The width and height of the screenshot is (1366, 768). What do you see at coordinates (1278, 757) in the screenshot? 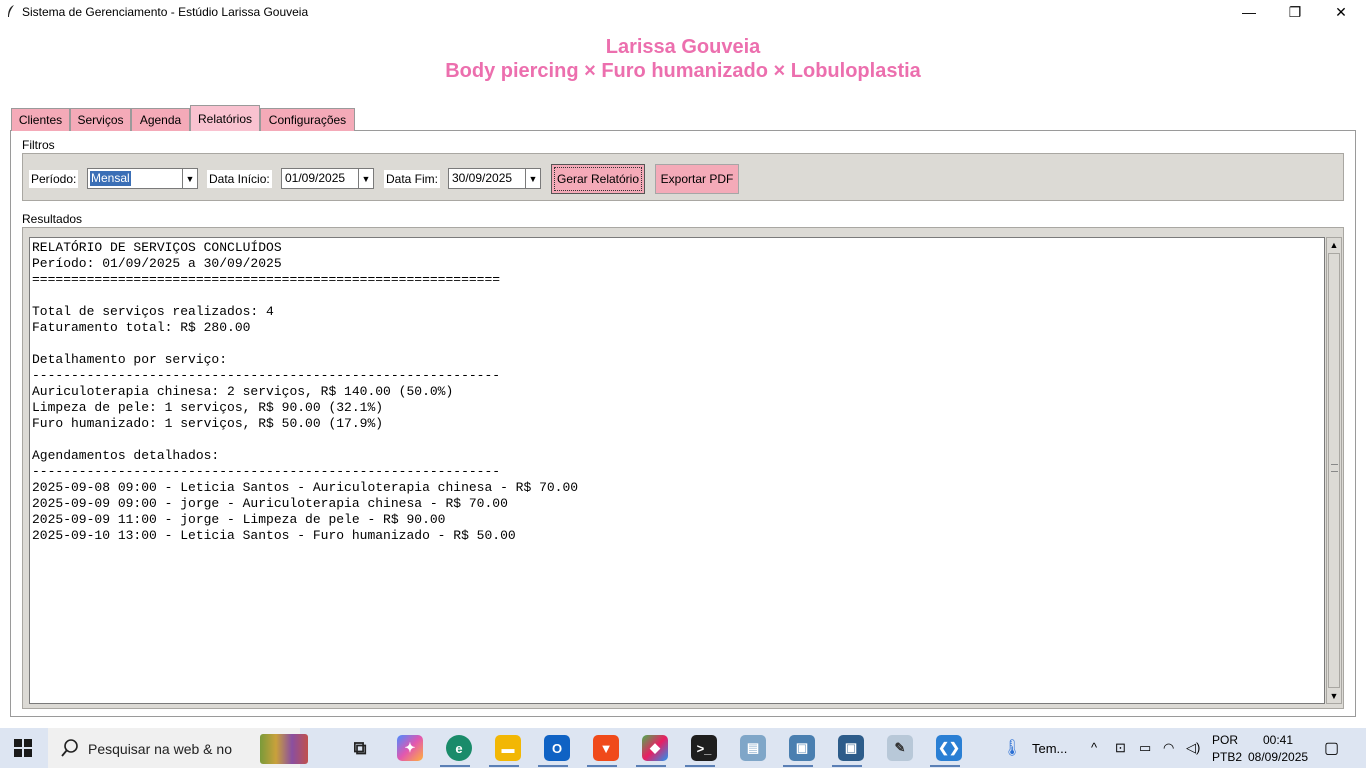
I see `clock-date: 08/09/2025` at bounding box center [1278, 757].